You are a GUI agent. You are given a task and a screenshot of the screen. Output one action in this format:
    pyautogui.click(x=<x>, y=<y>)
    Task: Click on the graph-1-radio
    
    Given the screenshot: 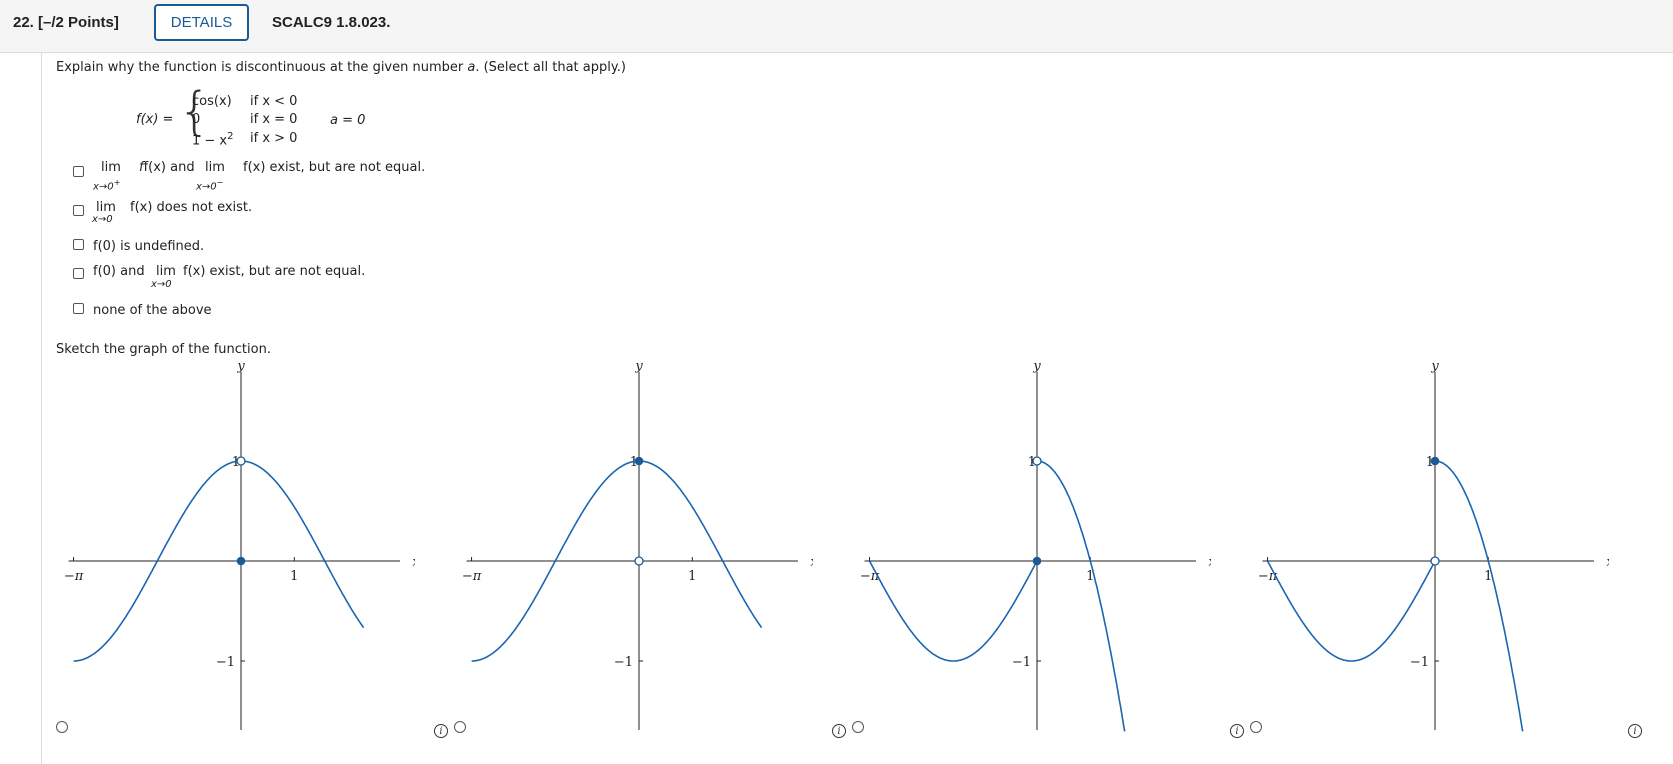 What is the action you would take?
    pyautogui.click(x=62, y=727)
    